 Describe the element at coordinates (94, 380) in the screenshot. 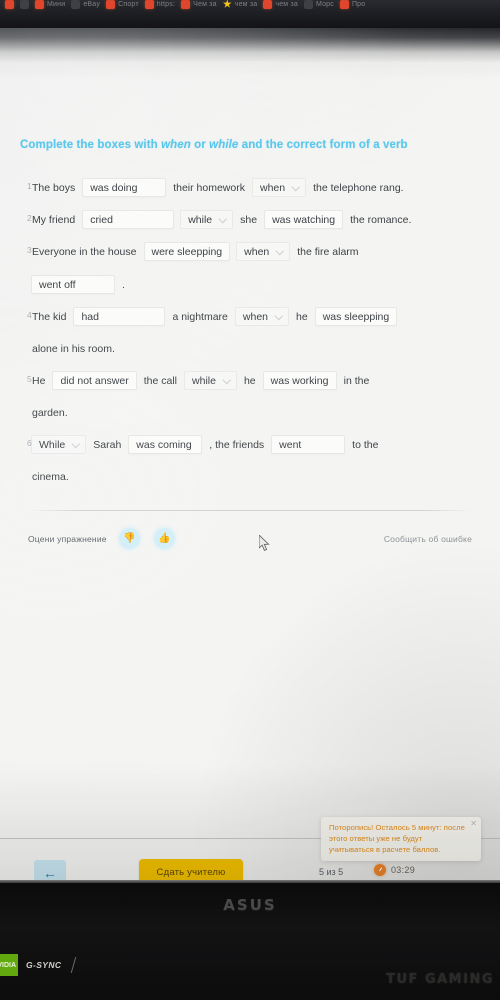

I see `answer-input: did not answer` at that location.